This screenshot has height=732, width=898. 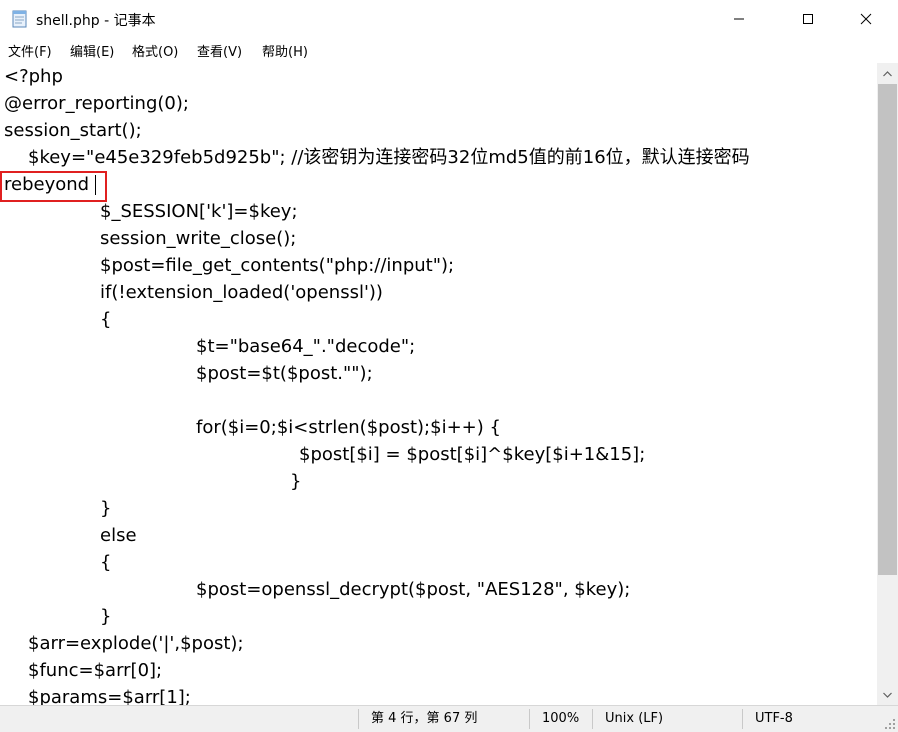 I want to click on scrollbar-thumb, so click(x=887, y=329).